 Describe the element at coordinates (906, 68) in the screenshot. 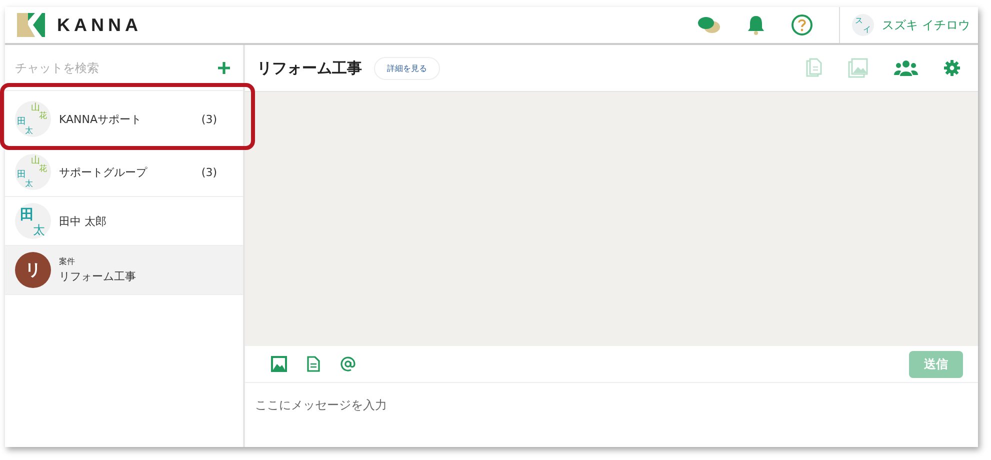

I see `people-icon` at that location.